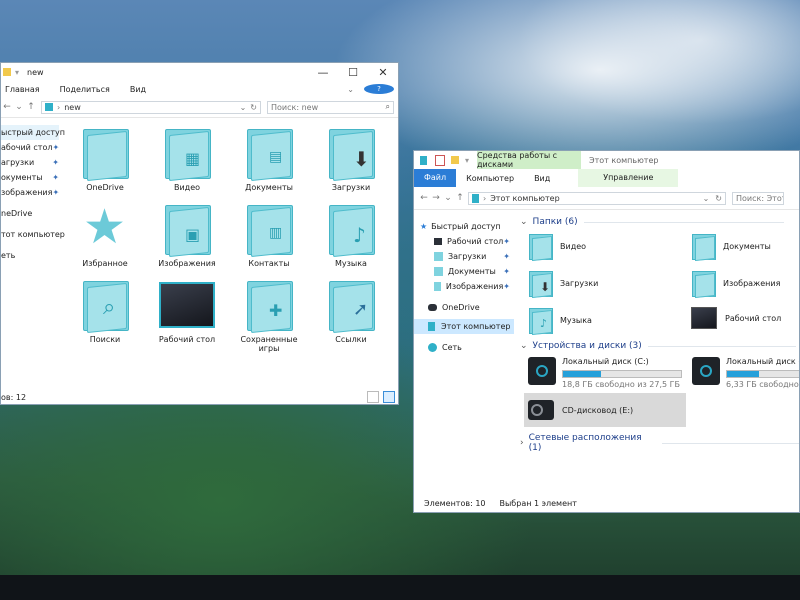 This screenshot has height=600, width=800. What do you see at coordinates (731, 247) in the screenshot?
I see `list-item: Документы` at bounding box center [731, 247].